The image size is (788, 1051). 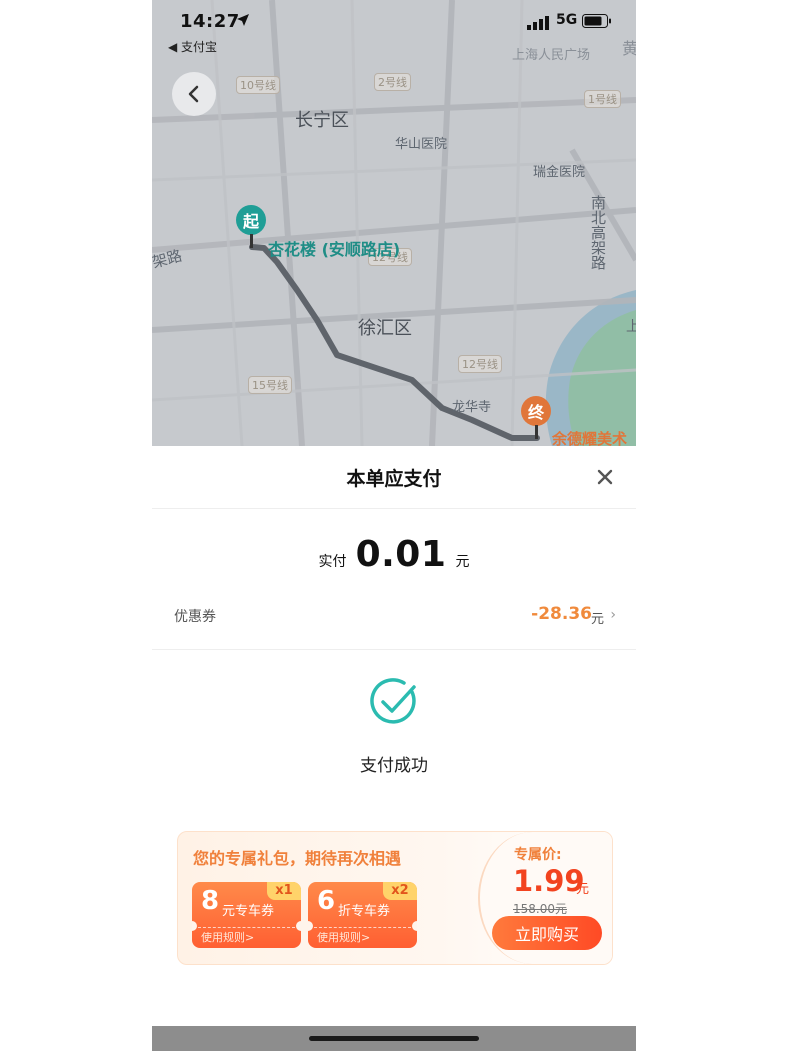 I want to click on metro-tag: 12号线, so click(x=480, y=364).